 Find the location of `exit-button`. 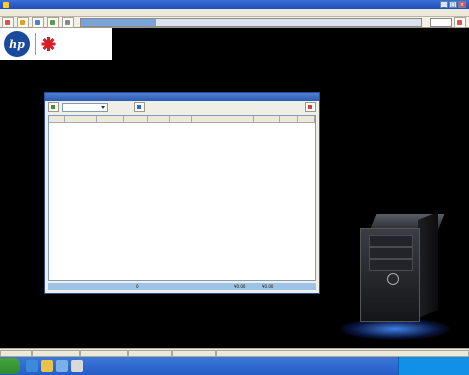

exit-button is located at coordinates (8, 22).